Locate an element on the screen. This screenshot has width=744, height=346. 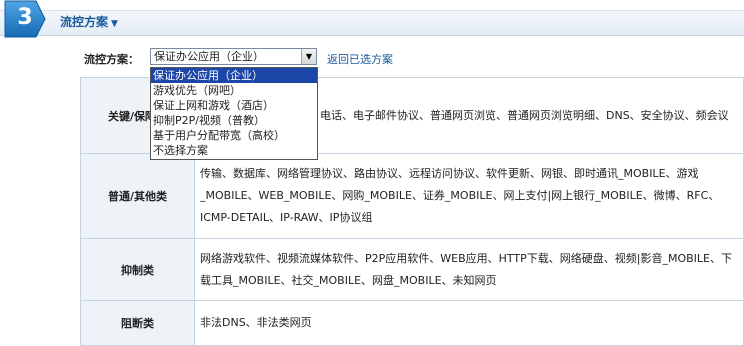
plan-select-value: 保证办公应用（企业） is located at coordinates (209, 56).